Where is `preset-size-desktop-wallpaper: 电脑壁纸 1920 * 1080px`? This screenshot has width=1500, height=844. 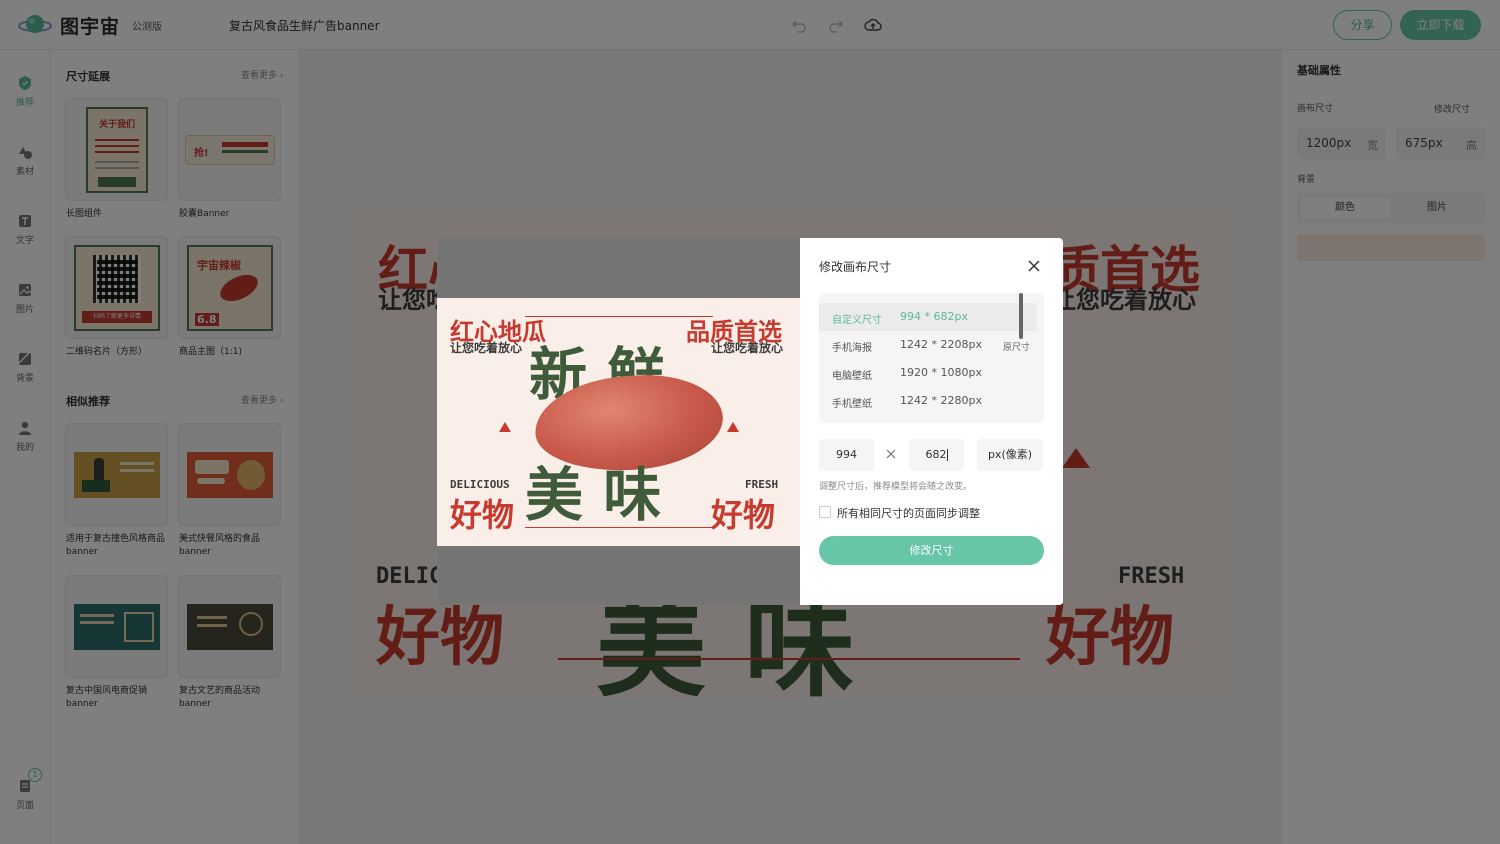 preset-size-desktop-wallpaper: 电脑壁纸 1920 * 1080px is located at coordinates (928, 373).